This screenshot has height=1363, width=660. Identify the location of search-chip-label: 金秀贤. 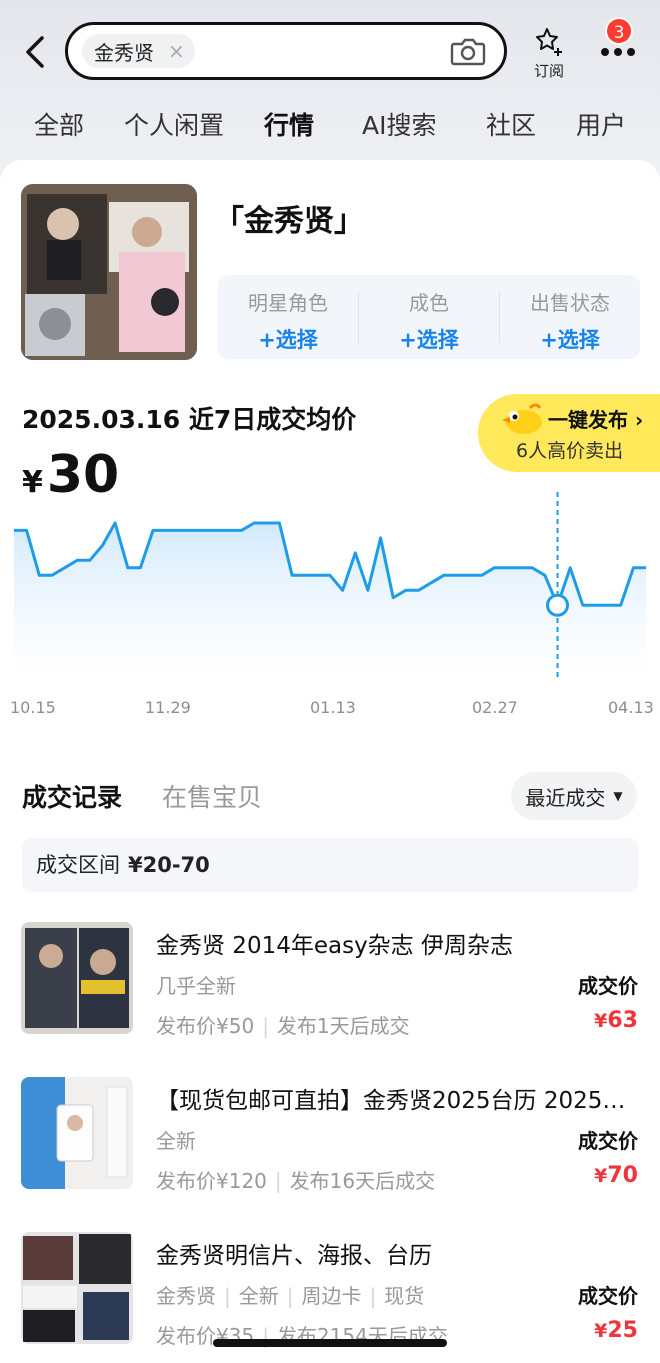
(124, 52).